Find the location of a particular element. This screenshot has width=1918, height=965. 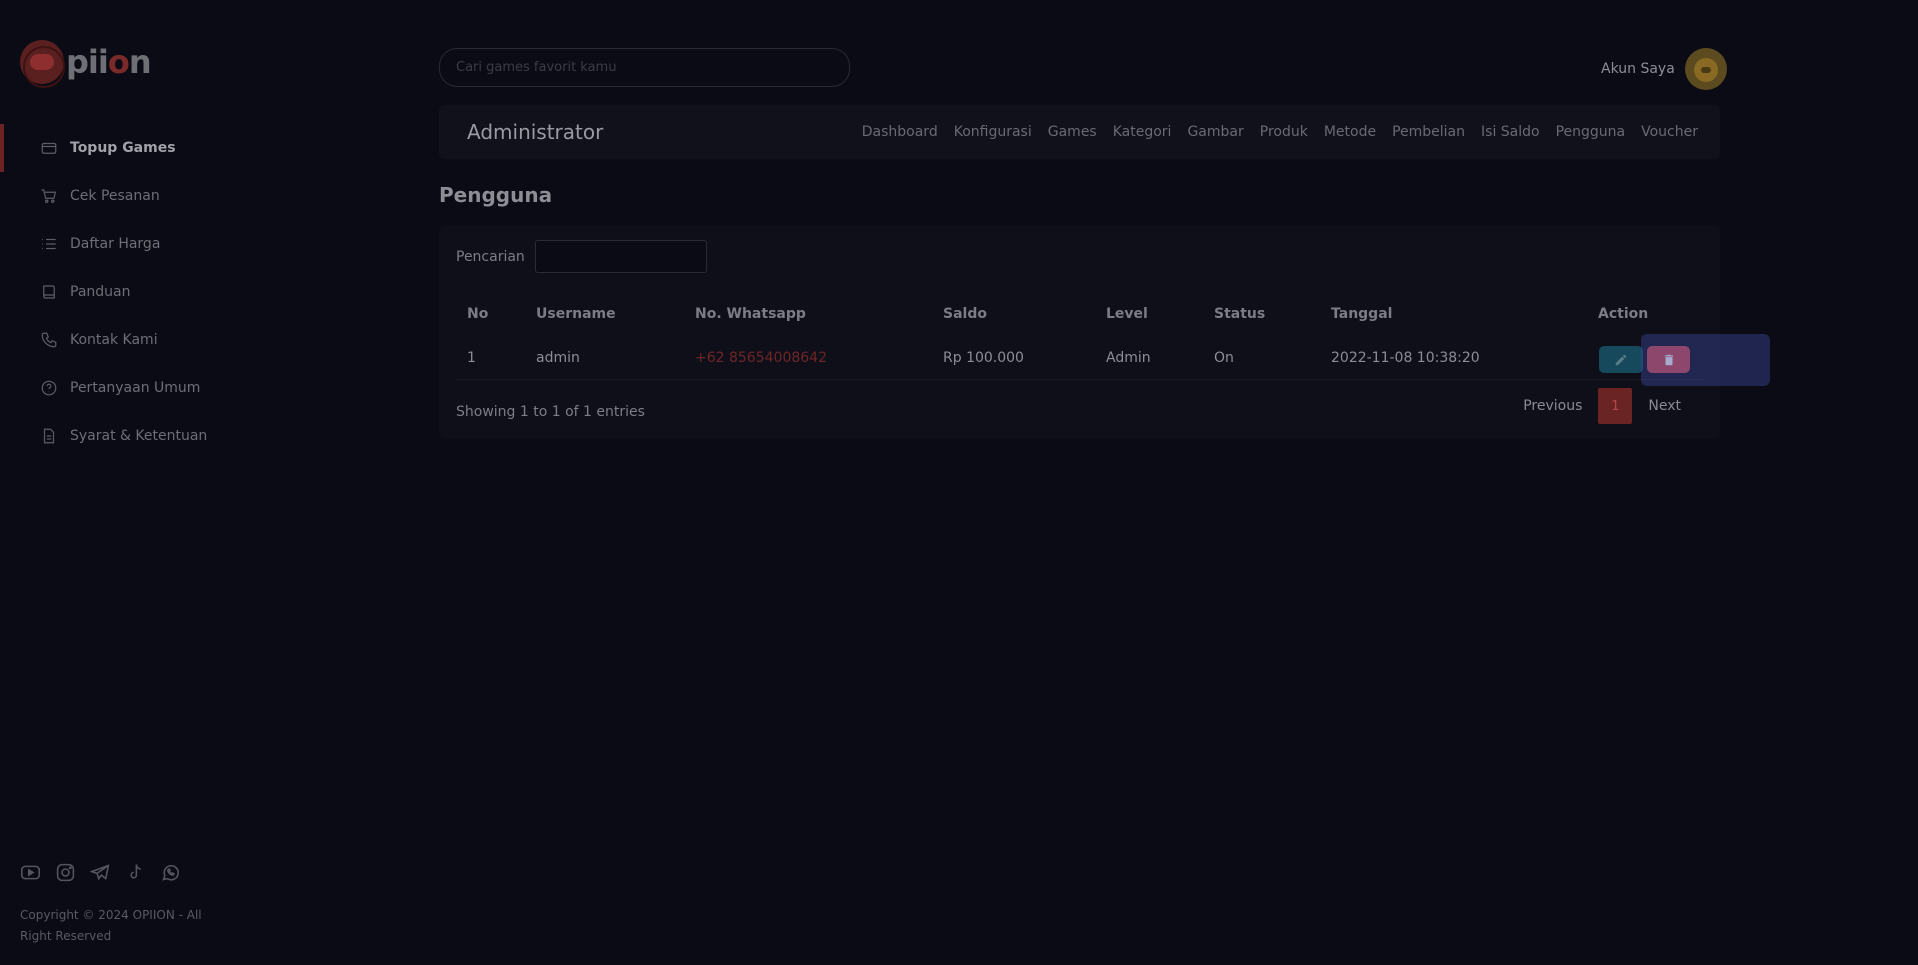

sidebar-item-topup-games: Topup Games is located at coordinates (200, 148).